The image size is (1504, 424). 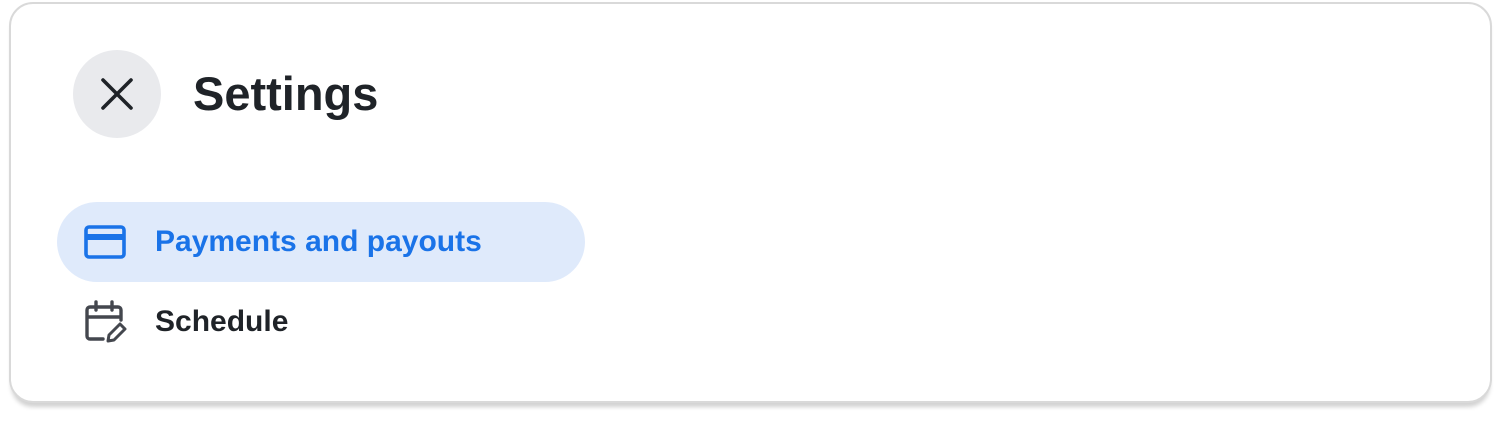 I want to click on page-title: Settings, so click(x=286, y=93).